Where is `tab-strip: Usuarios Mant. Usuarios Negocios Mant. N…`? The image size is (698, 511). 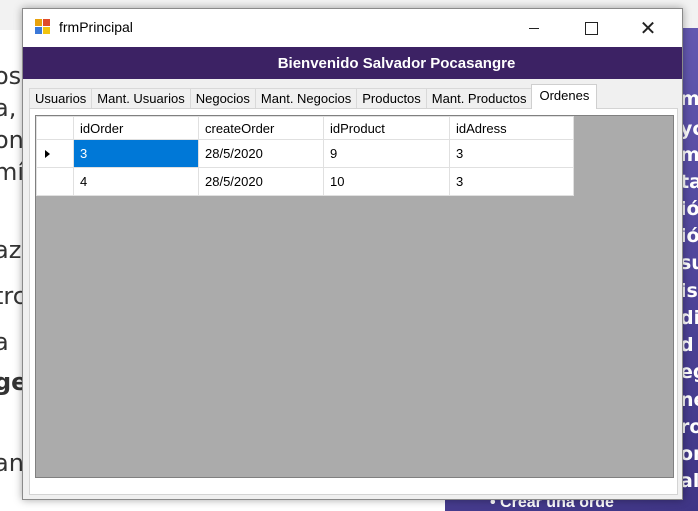
tab-strip: Usuarios Mant. Usuarios Negocios Mant. N… is located at coordinates (313, 96).